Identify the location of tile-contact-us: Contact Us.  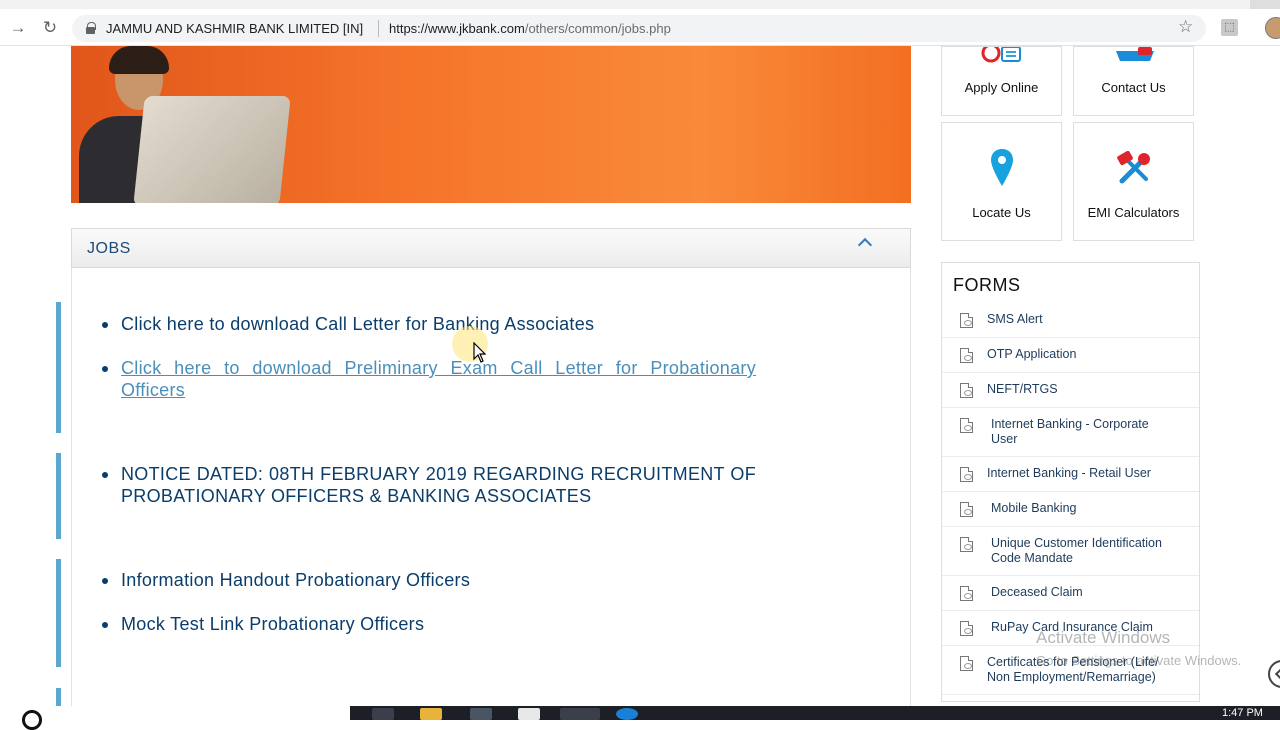
(1133, 81).